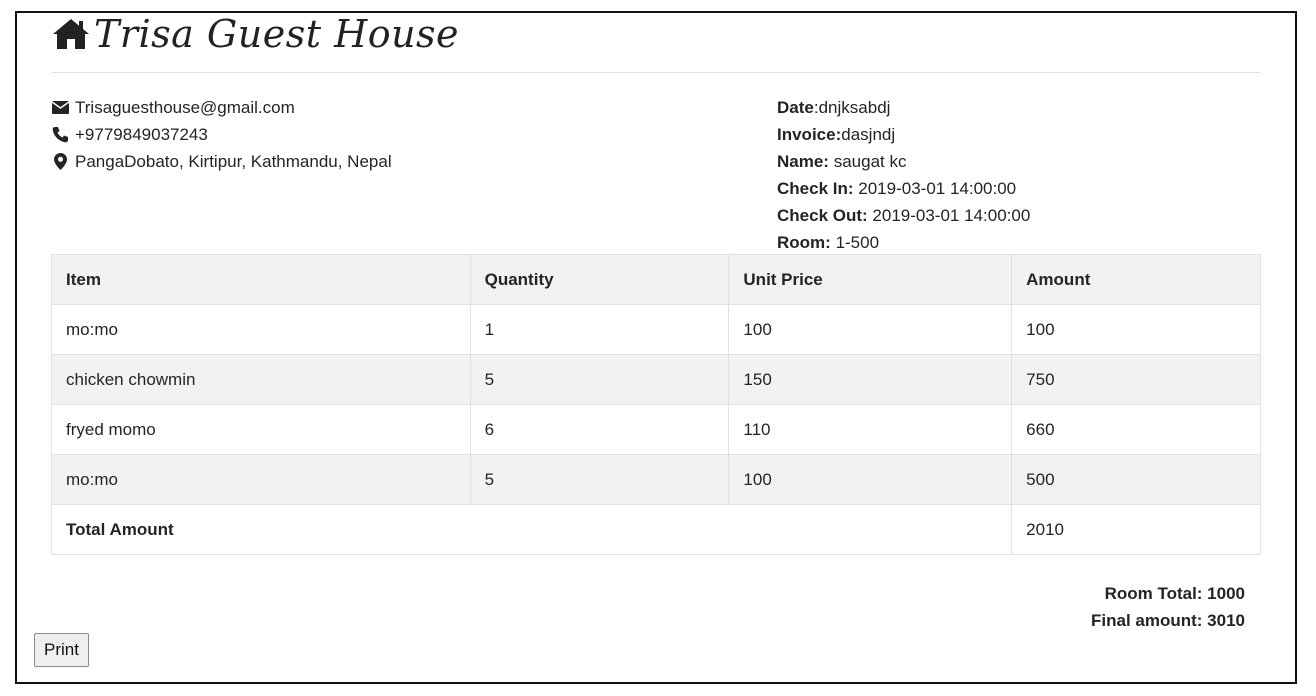 This screenshot has height=696, width=1316. Describe the element at coordinates (599, 279) in the screenshot. I see `column-header-quantity: Quantity` at that location.